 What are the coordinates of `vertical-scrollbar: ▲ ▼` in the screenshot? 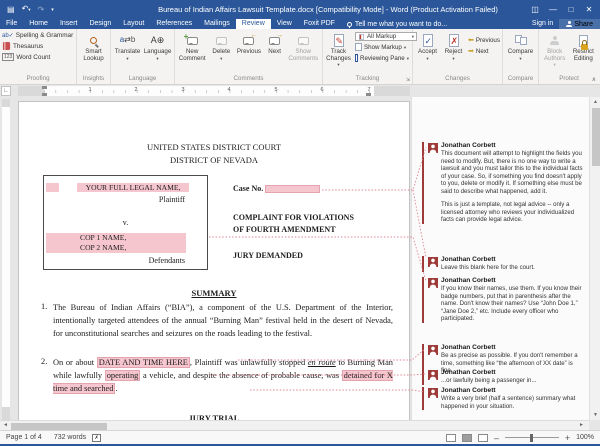 It's located at (594, 258).